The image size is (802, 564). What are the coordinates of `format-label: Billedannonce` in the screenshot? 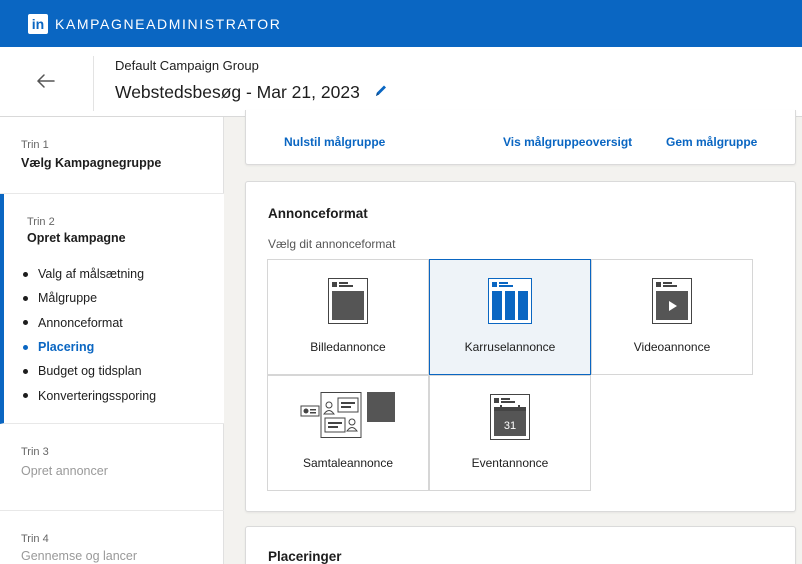 It's located at (348, 347).